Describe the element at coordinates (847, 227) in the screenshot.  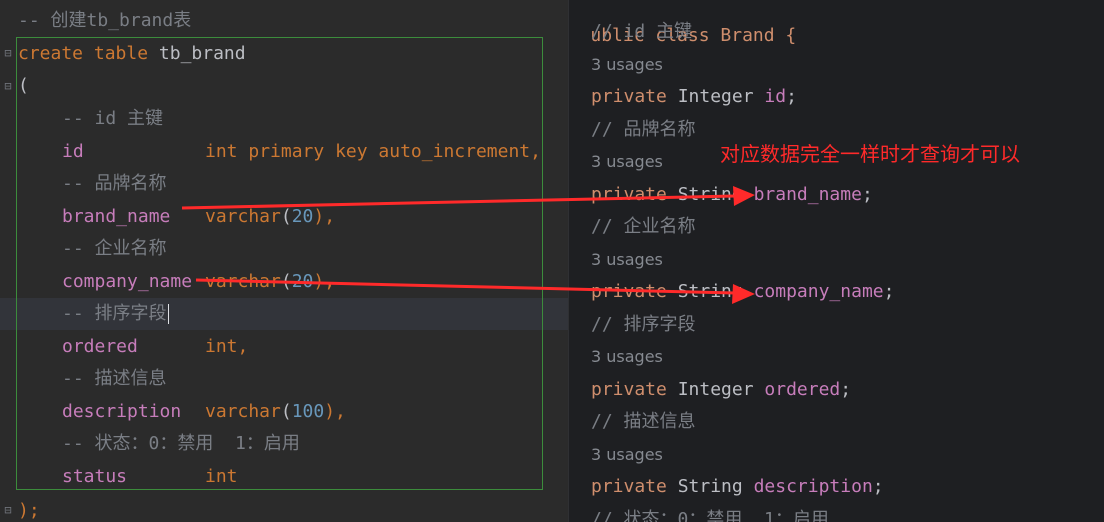
I see `java-comment-line: // 企业名称` at that location.